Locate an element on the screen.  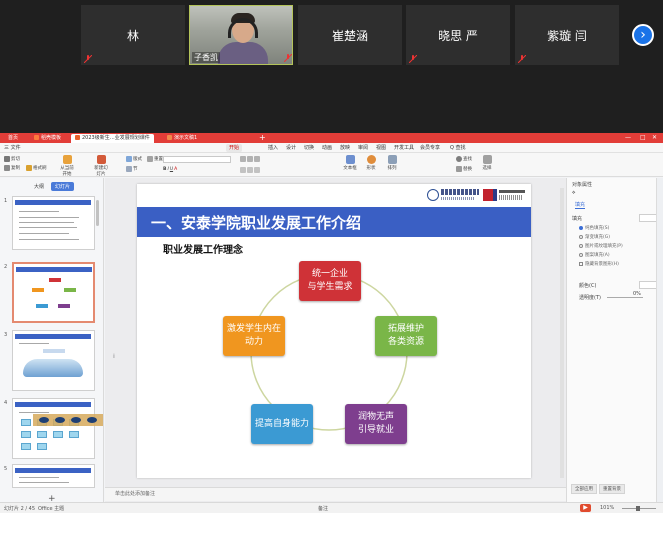
cycle-node-4: 提高自身能力 is located at coordinates (282, 424).